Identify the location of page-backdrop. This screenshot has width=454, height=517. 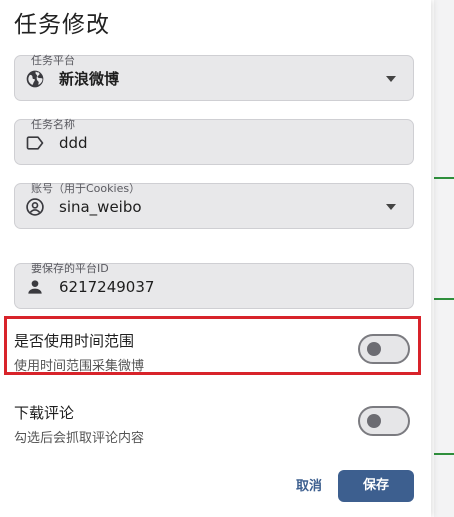
(444, 258).